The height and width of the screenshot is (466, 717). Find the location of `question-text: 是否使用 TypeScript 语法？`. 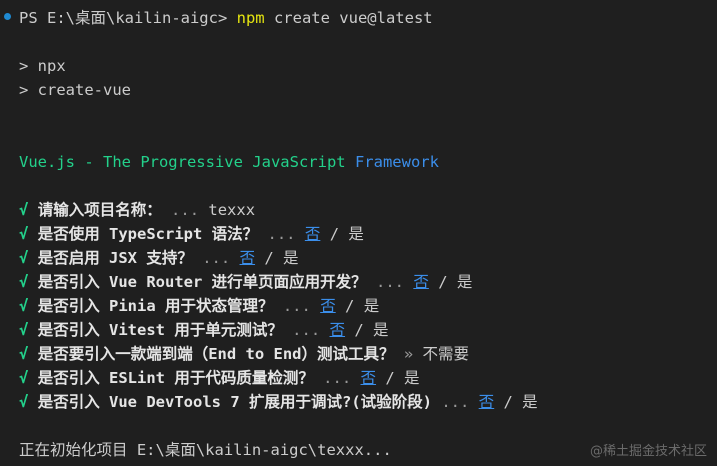

question-text: 是否使用 TypeScript 语法？ is located at coordinates (148, 234).